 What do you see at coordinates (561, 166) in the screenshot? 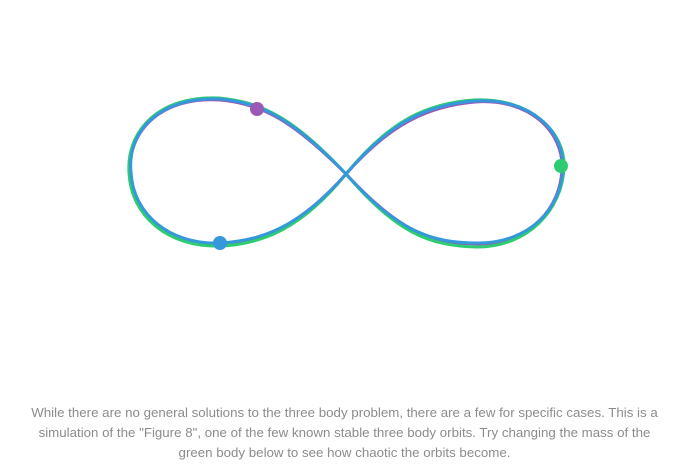
I see `green-body` at bounding box center [561, 166].